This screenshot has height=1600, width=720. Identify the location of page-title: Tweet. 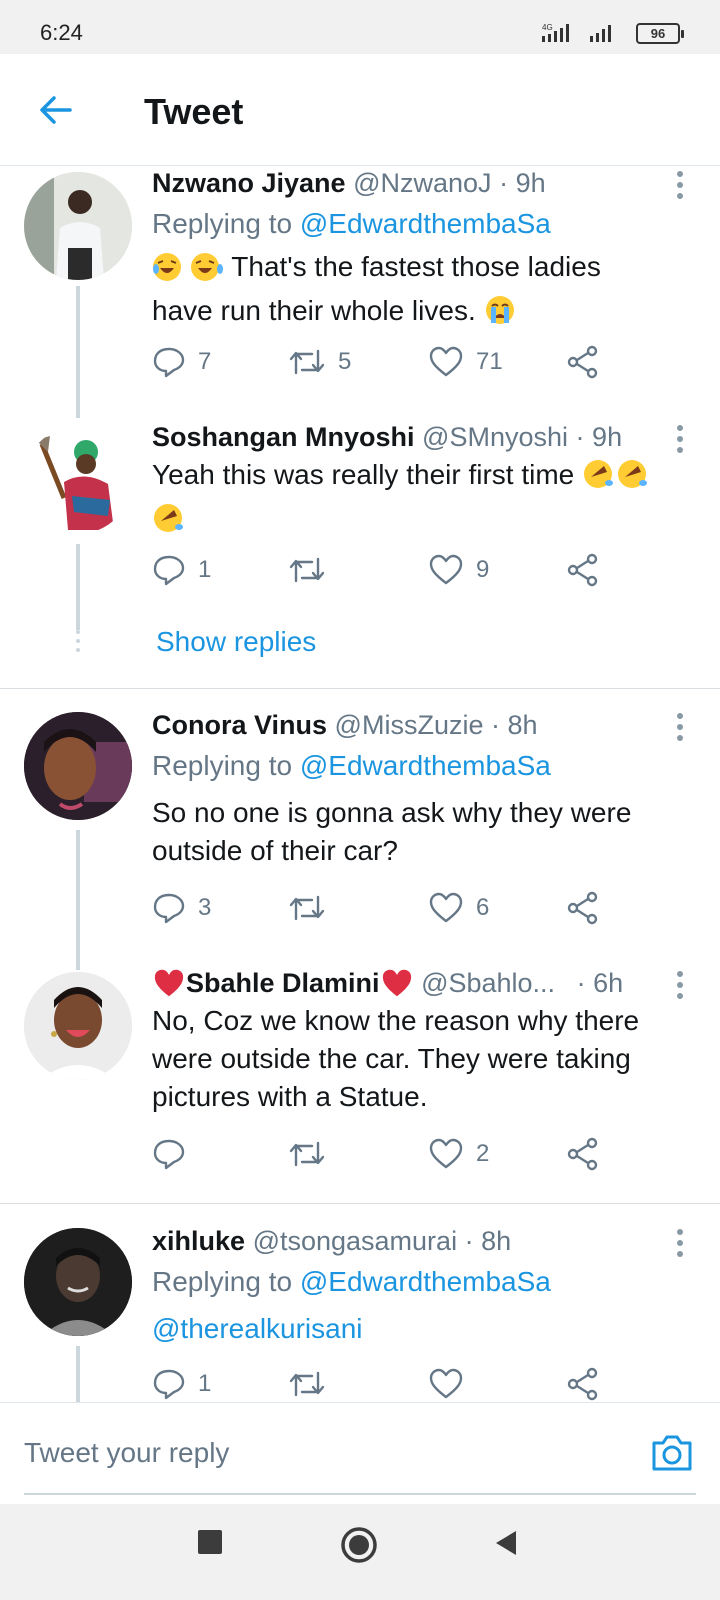
(194, 111).